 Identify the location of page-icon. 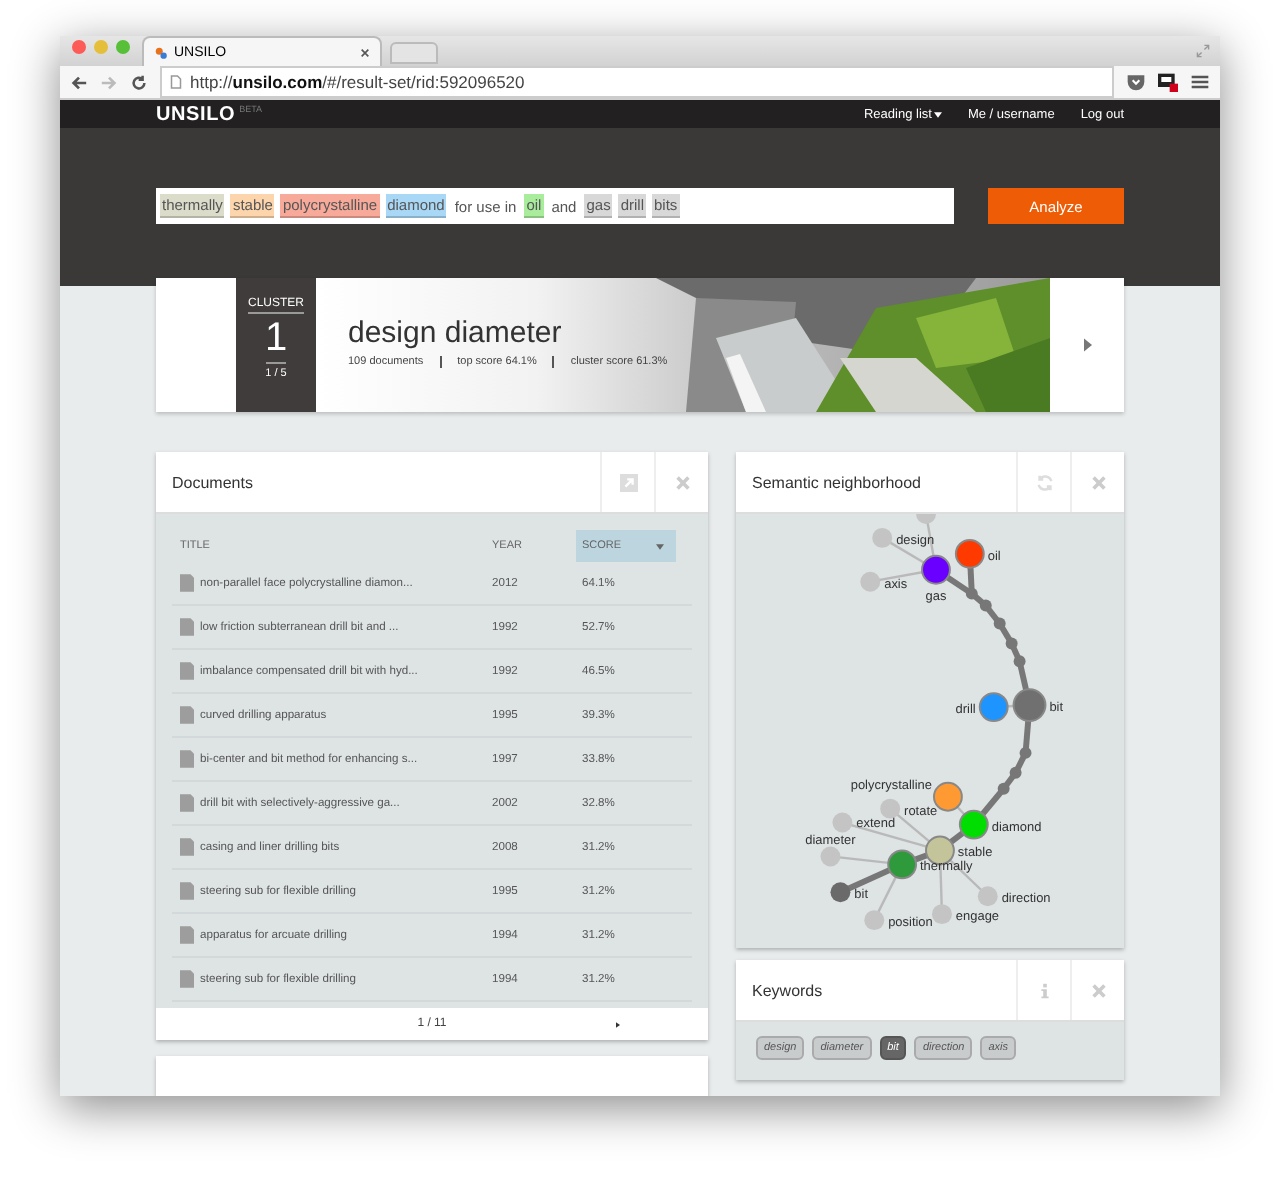
(176, 82).